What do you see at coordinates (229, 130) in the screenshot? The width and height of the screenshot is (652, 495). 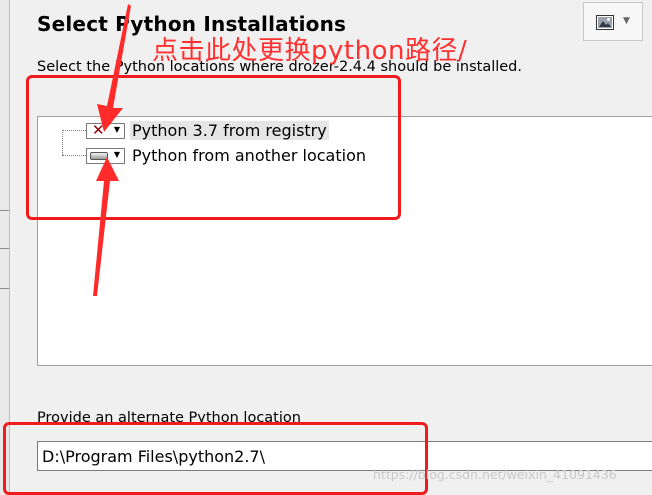 I see `tree-item-label: Python 3.7 from registry` at bounding box center [229, 130].